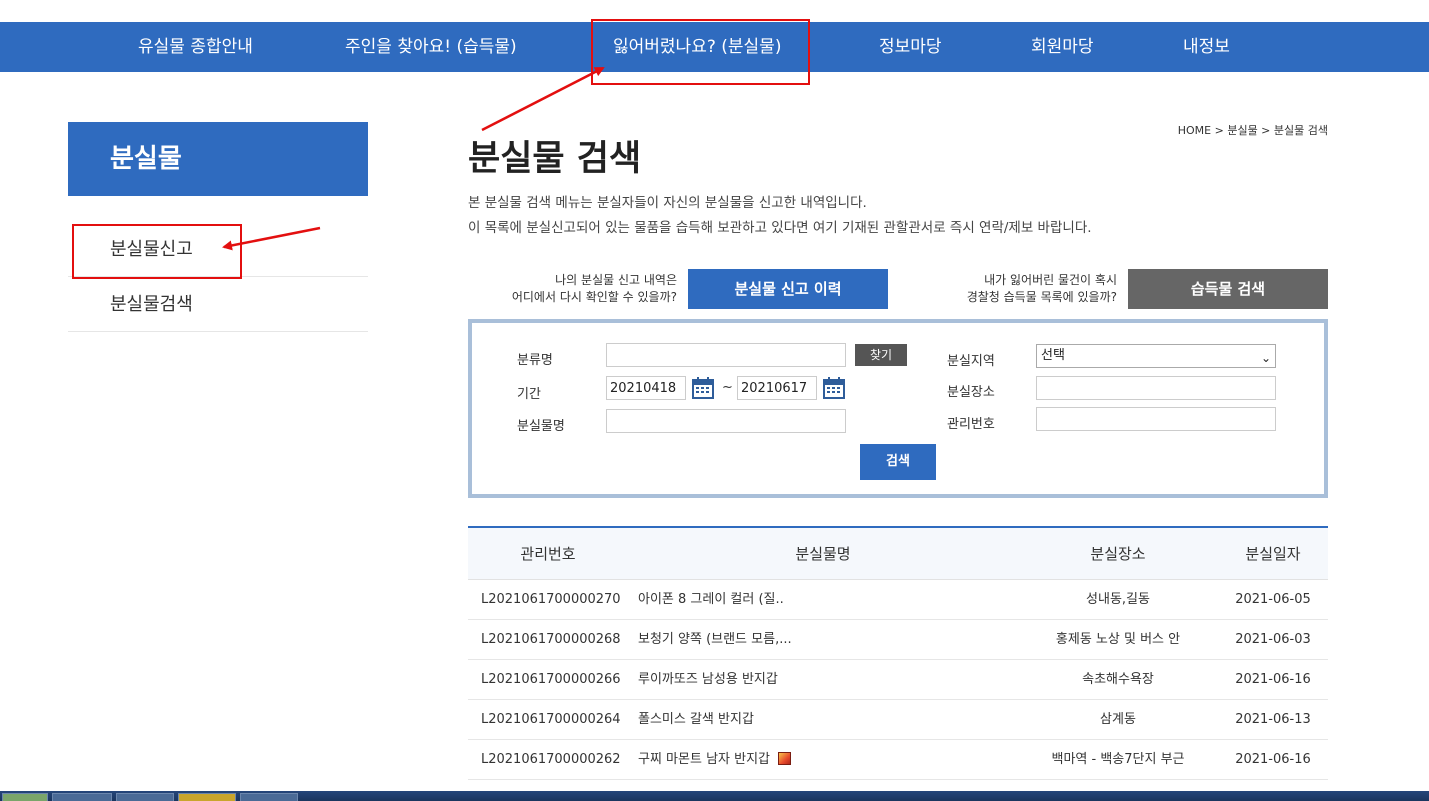  I want to click on region-select-value: 선택, so click(1053, 355).